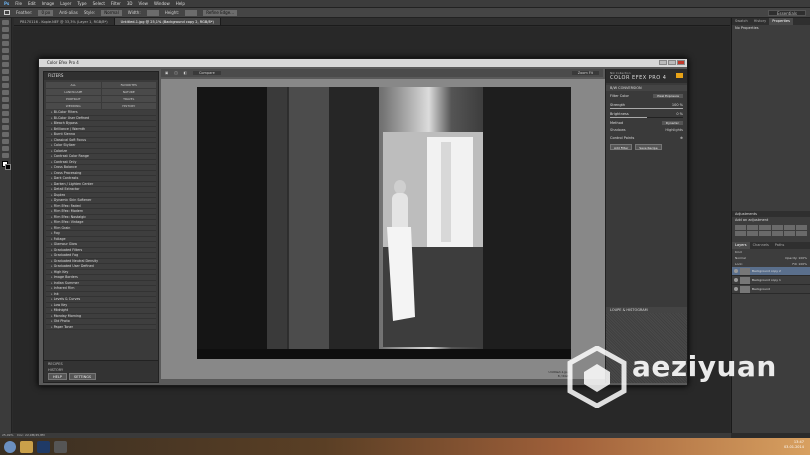 Image resolution: width=810 pixels, height=455 pixels. What do you see at coordinates (777, 227) in the screenshot?
I see `exposure-adjust-icon` at bounding box center [777, 227].